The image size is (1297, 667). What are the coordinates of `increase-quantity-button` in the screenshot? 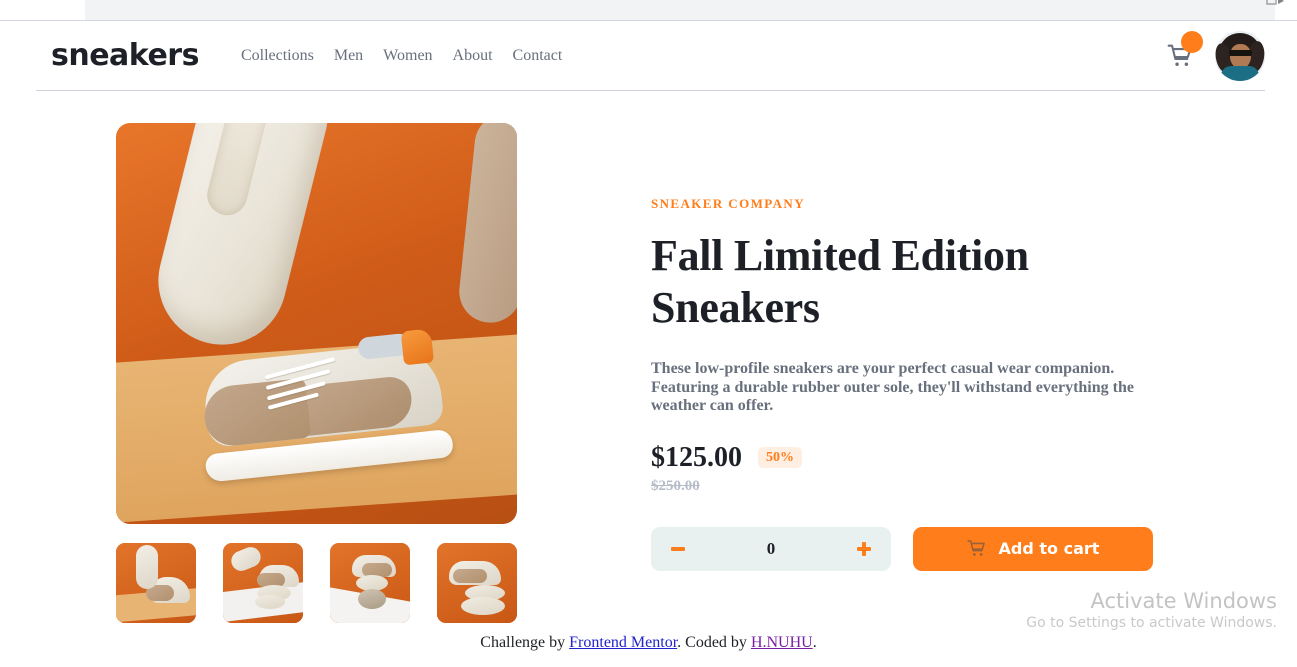 It's located at (864, 549).